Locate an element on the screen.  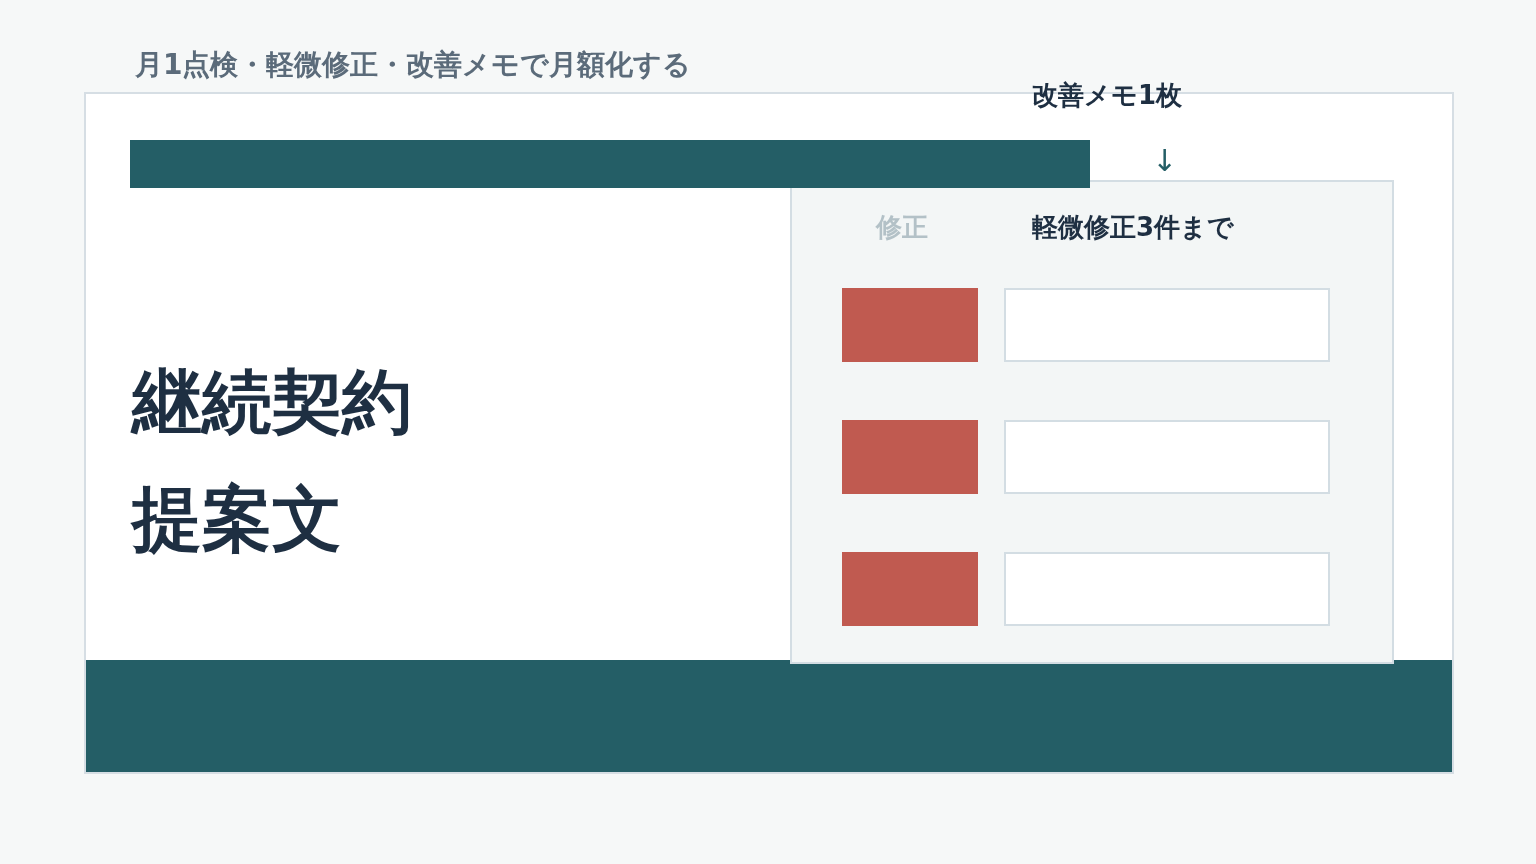
slide-subtitle: 月1点検・軽微修正・改善メモで月額化する is located at coordinates (413, 65).